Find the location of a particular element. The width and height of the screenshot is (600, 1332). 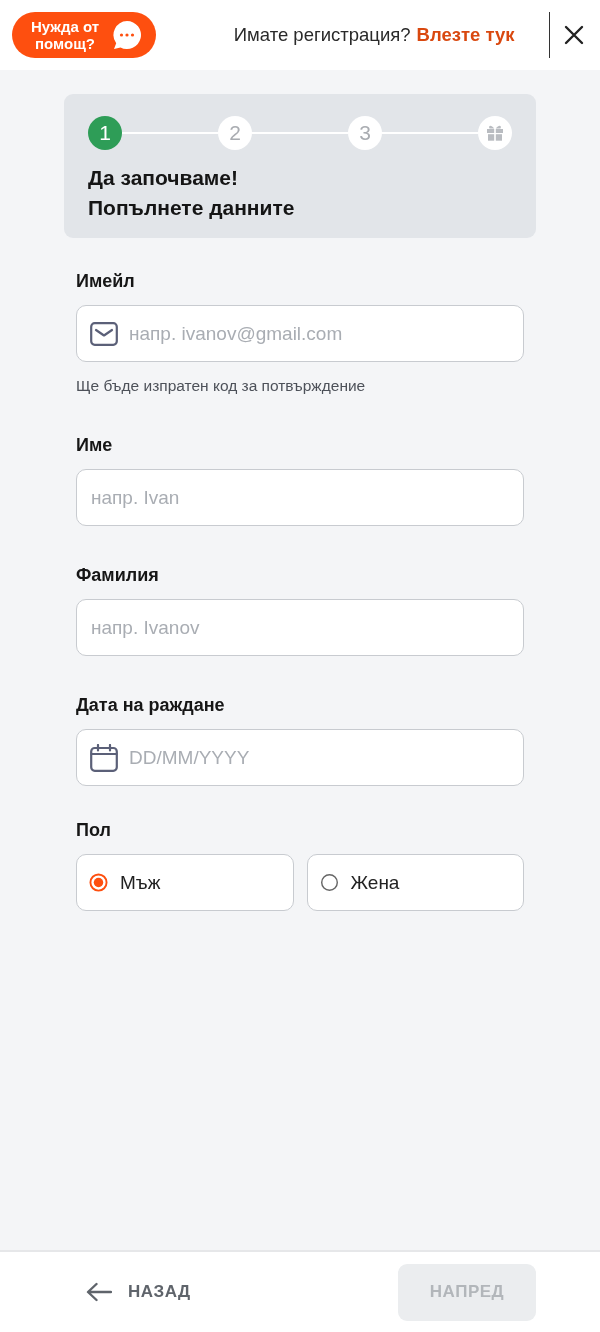

step-indicator: 2 is located at coordinates (235, 133).